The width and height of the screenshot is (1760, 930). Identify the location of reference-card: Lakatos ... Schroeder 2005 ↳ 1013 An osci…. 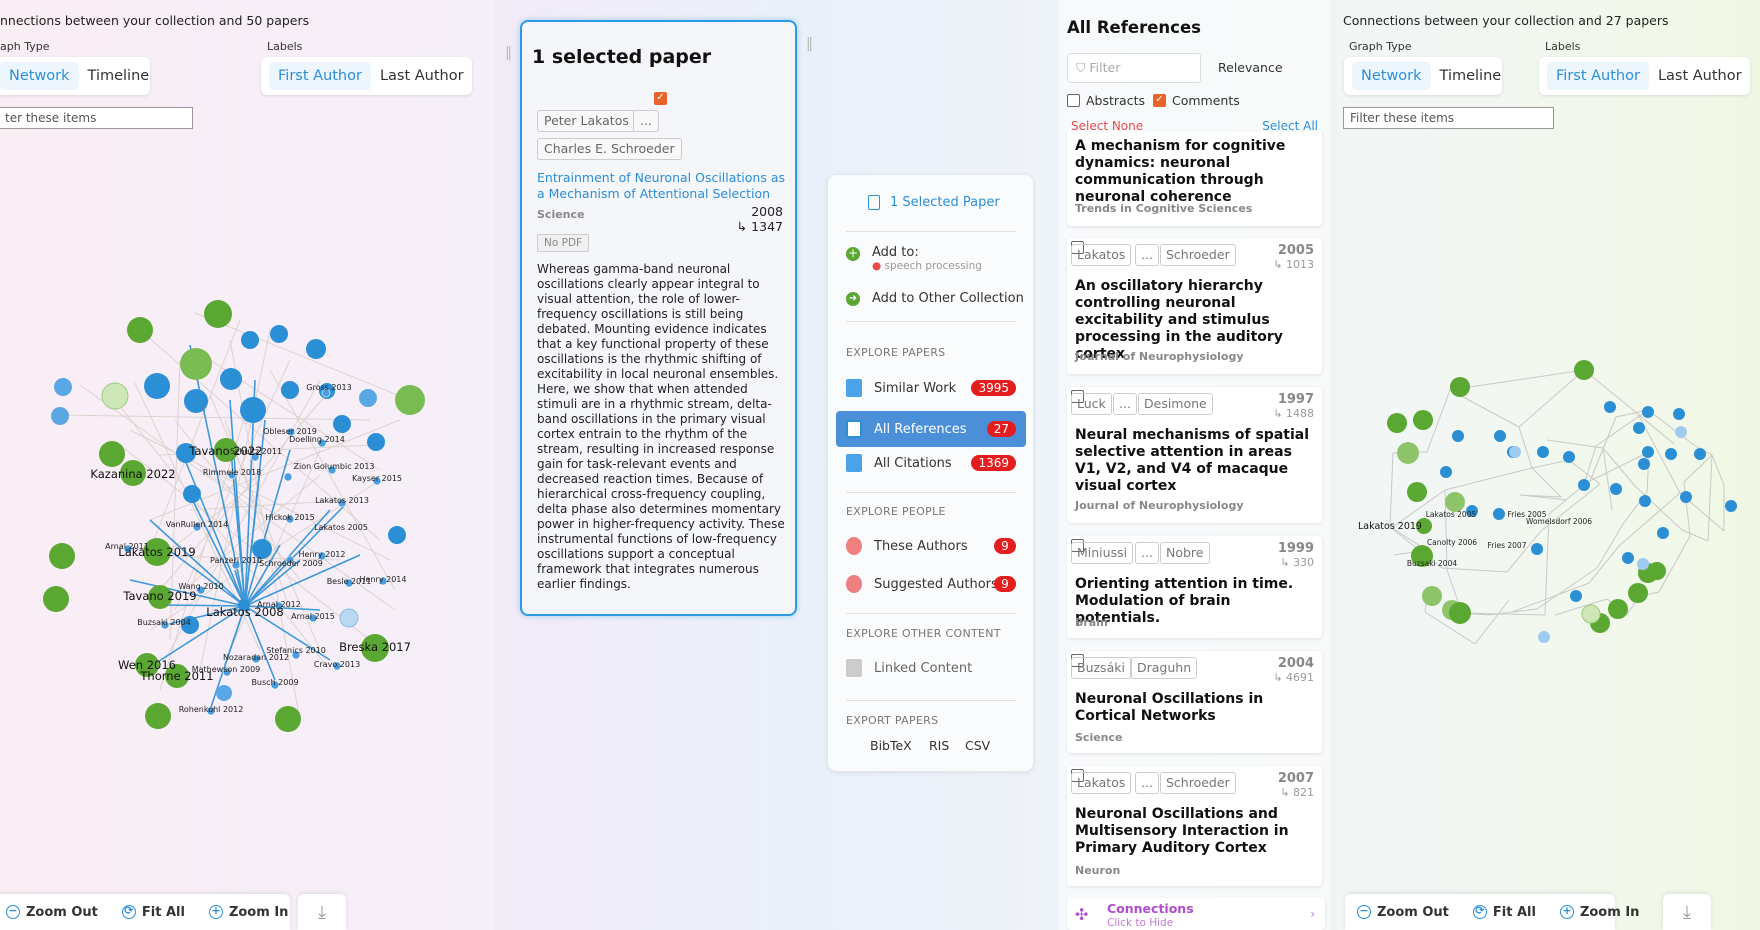
(1194, 306).